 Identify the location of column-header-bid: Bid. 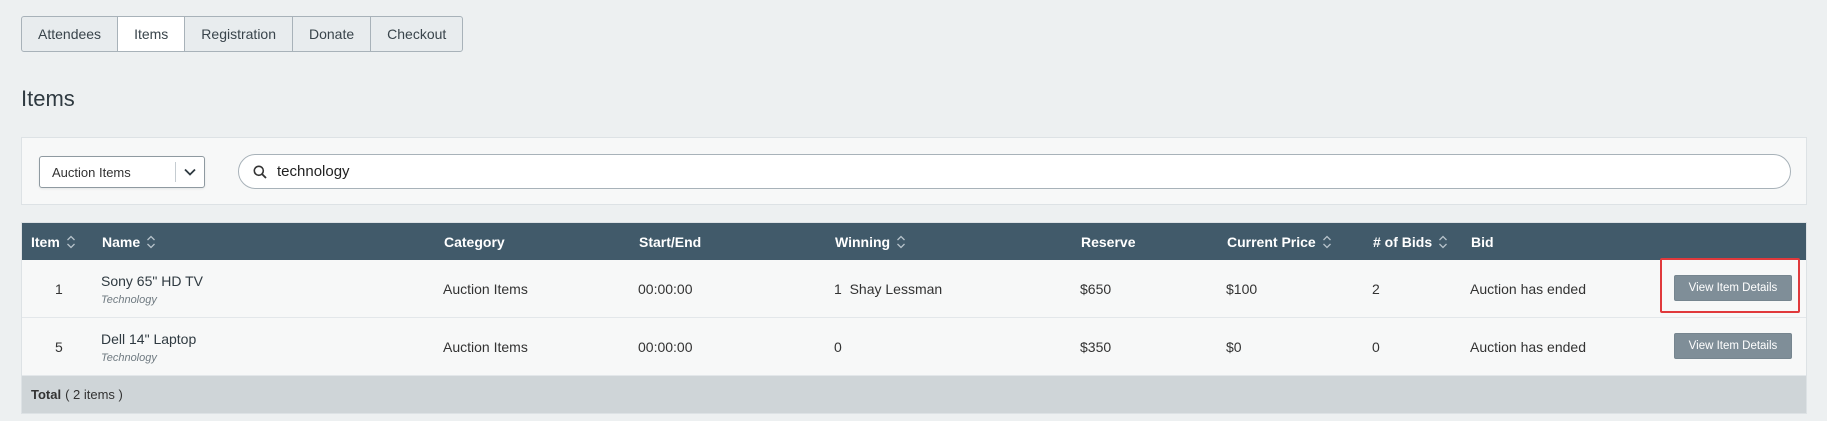
(1482, 241).